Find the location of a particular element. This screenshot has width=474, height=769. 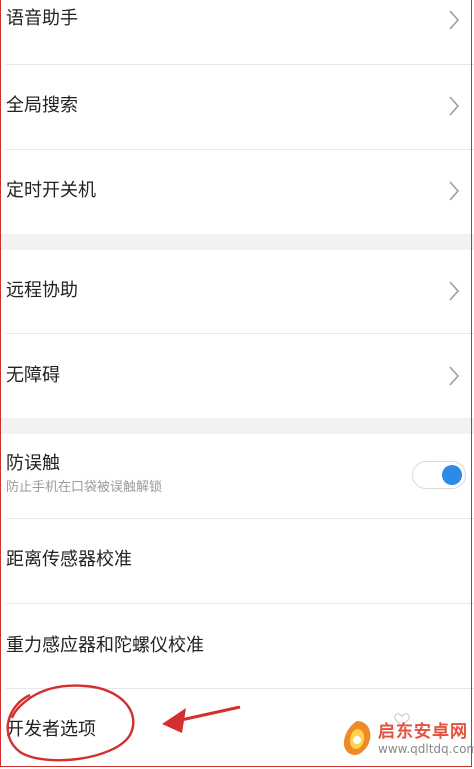

anti-touch-subtitle: 防止手机在口袋被误触解锁 is located at coordinates (84, 487).